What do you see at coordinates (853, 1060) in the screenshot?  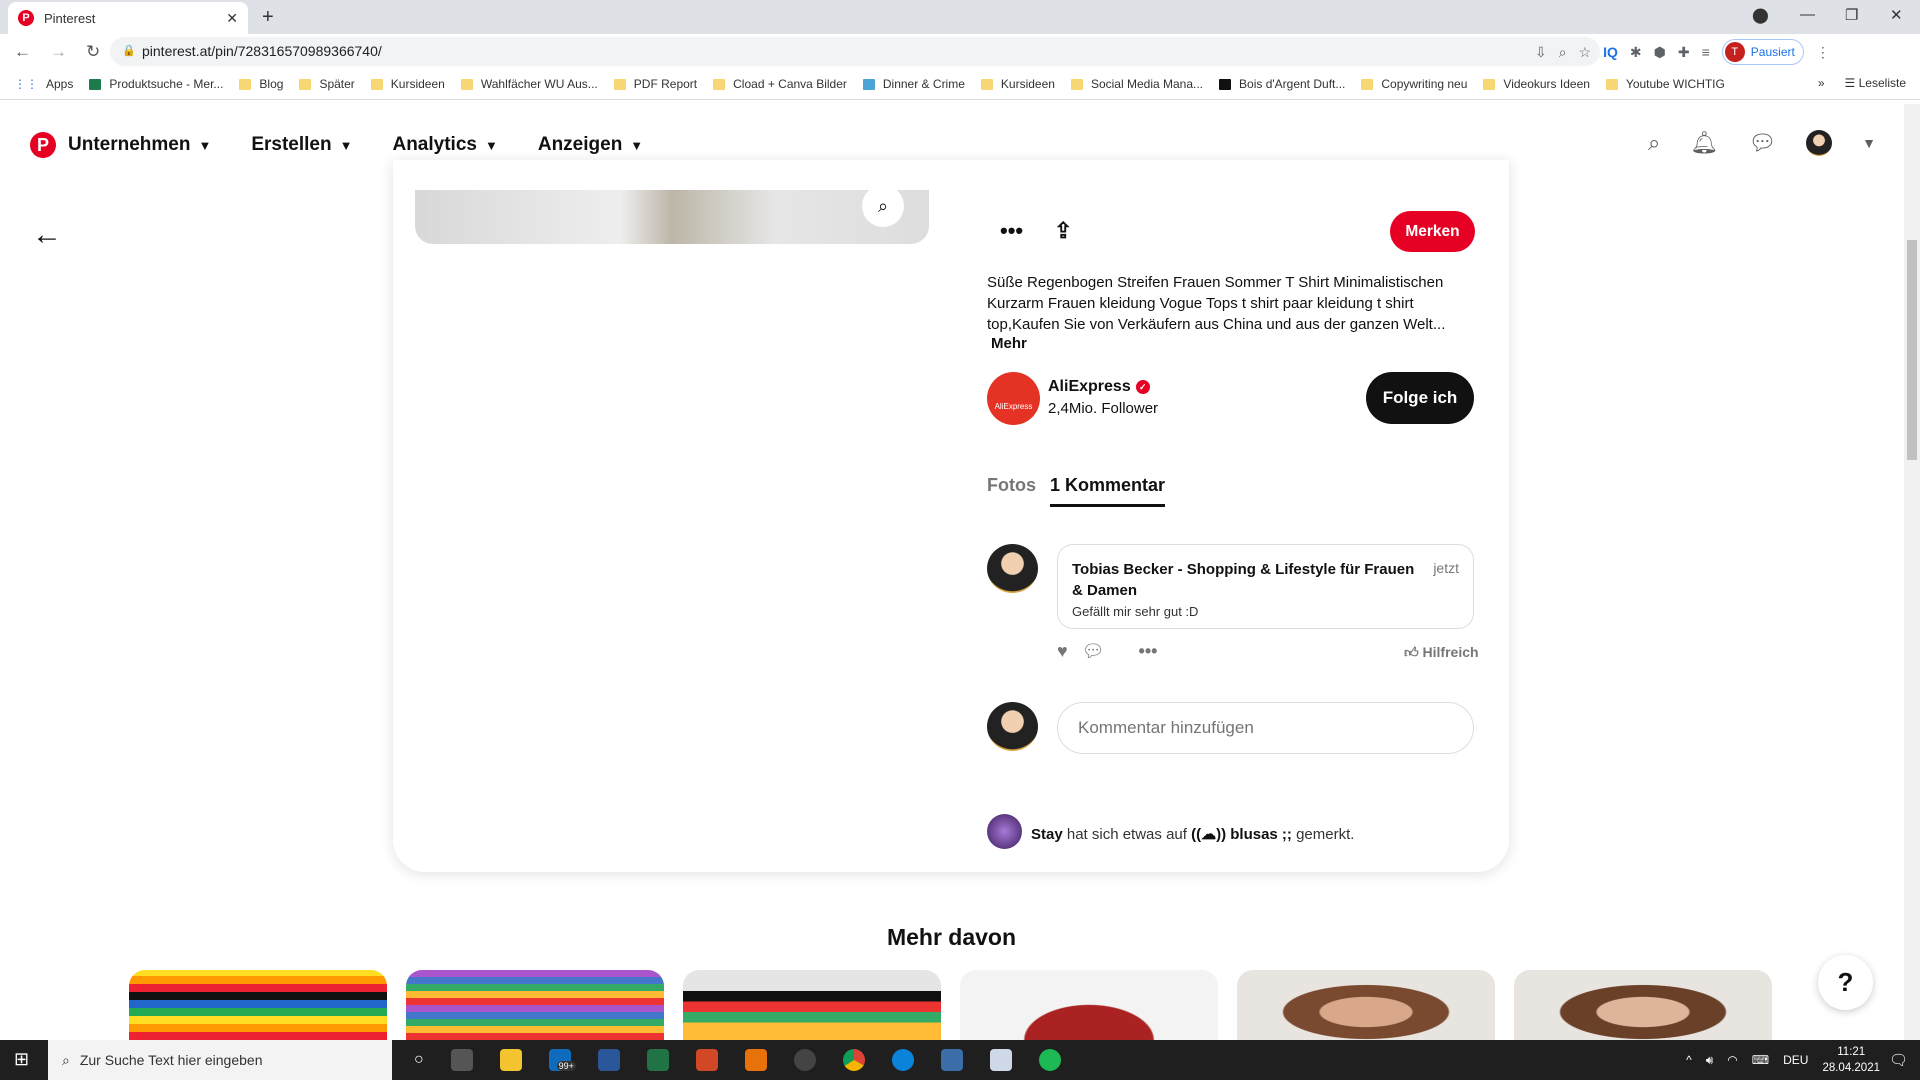 I see `chrome-icon` at bounding box center [853, 1060].